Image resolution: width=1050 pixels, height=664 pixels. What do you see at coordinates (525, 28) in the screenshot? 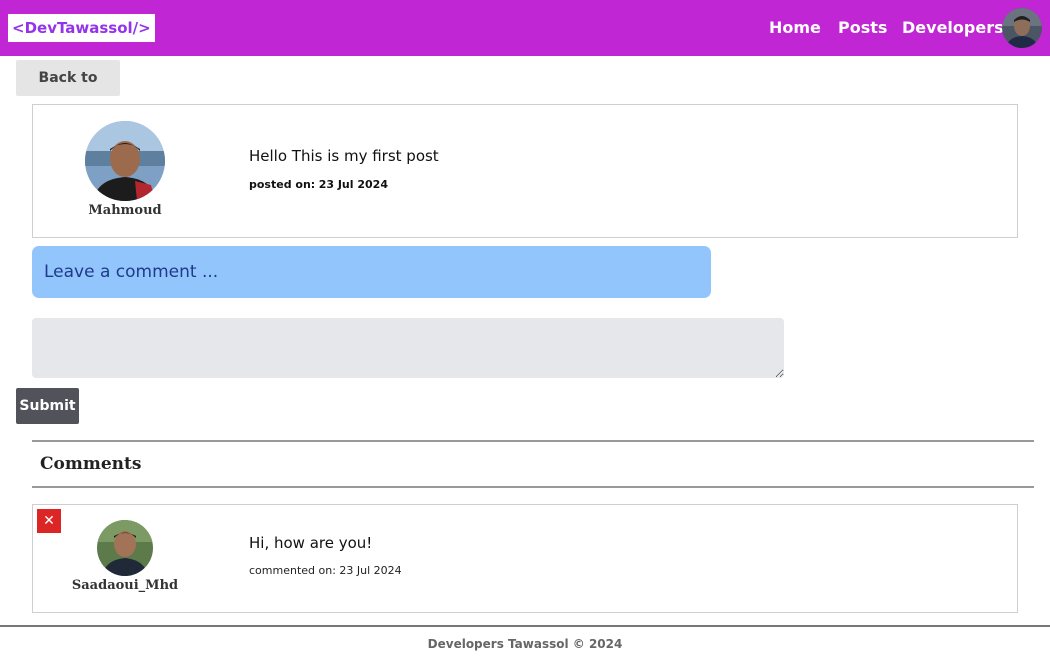
I see `navbar: <DevTawassol/> Home Posts Developers` at bounding box center [525, 28].